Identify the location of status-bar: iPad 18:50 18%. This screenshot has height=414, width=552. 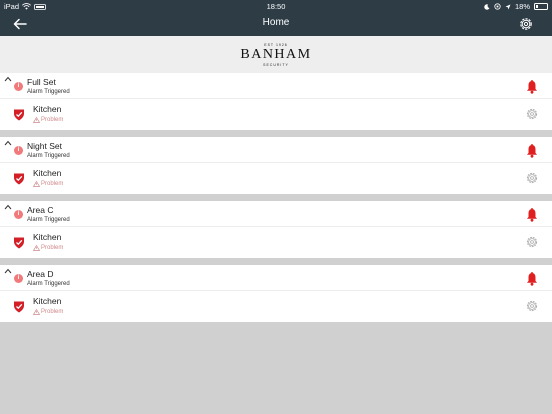
(276, 6).